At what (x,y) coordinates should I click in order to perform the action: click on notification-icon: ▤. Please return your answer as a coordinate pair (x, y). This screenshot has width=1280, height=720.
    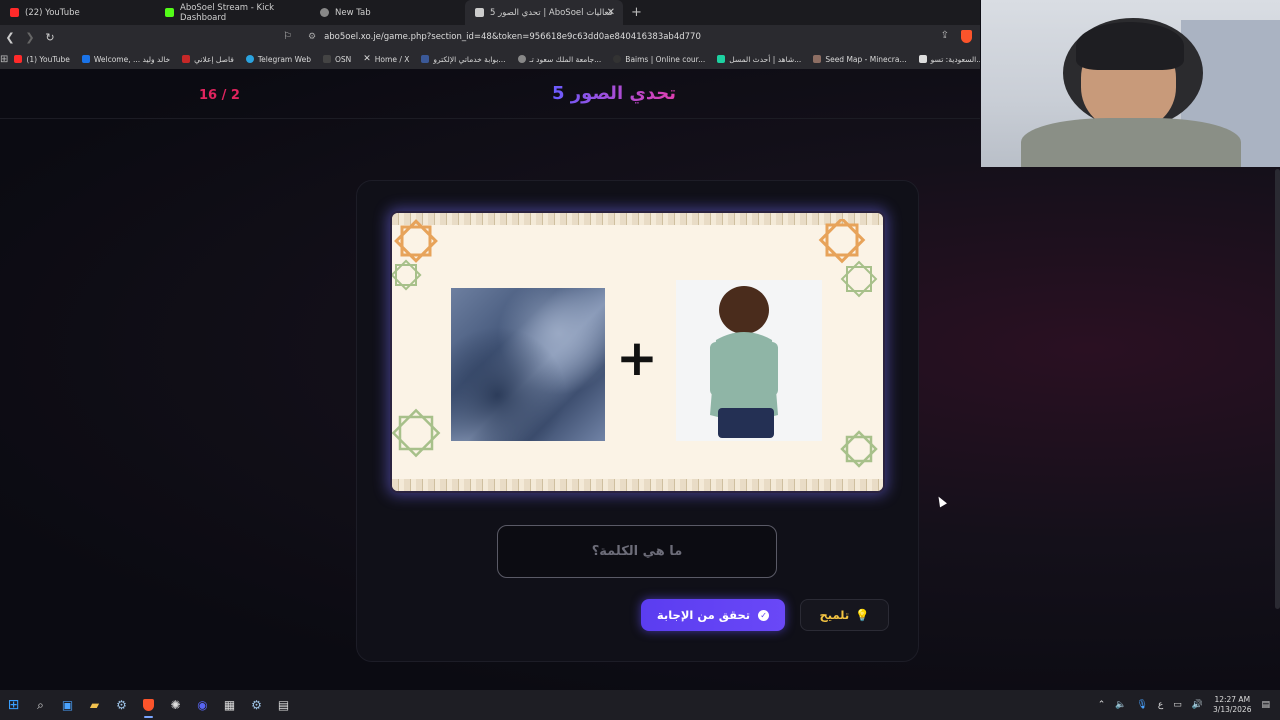
    Looking at the image, I should click on (1265, 705).